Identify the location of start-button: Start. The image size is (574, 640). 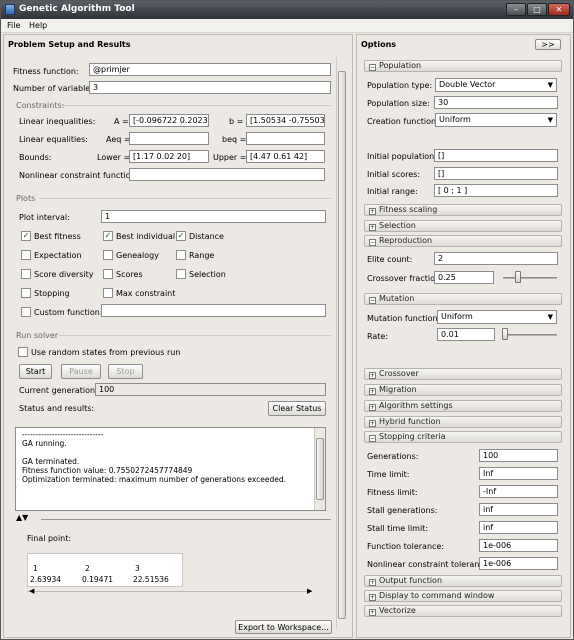
(35, 371).